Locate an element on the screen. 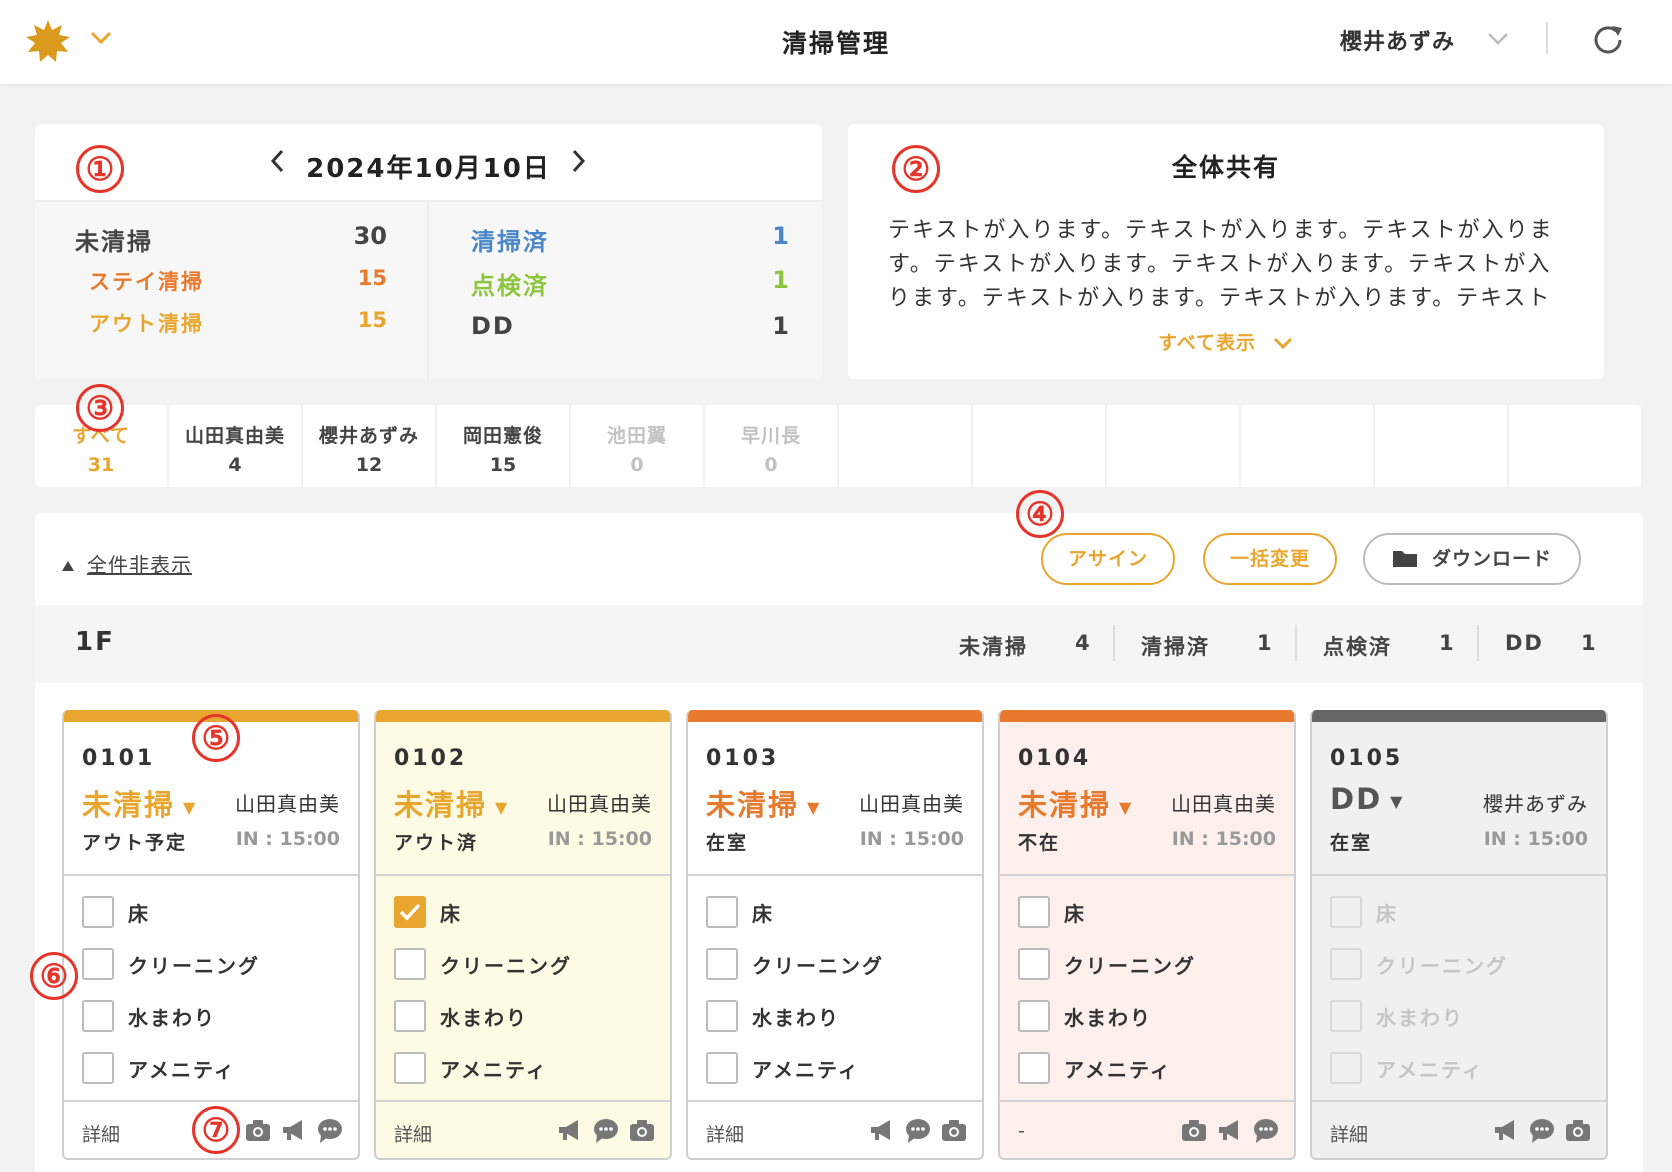  chevron-right-icon is located at coordinates (578, 161).